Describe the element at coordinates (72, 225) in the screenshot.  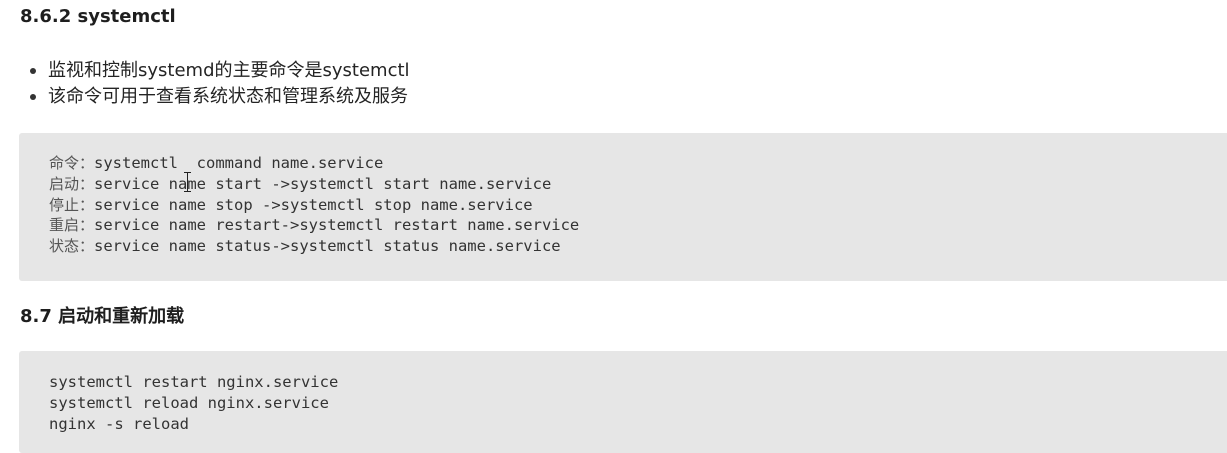
I see `code-line-label: 重启：` at that location.